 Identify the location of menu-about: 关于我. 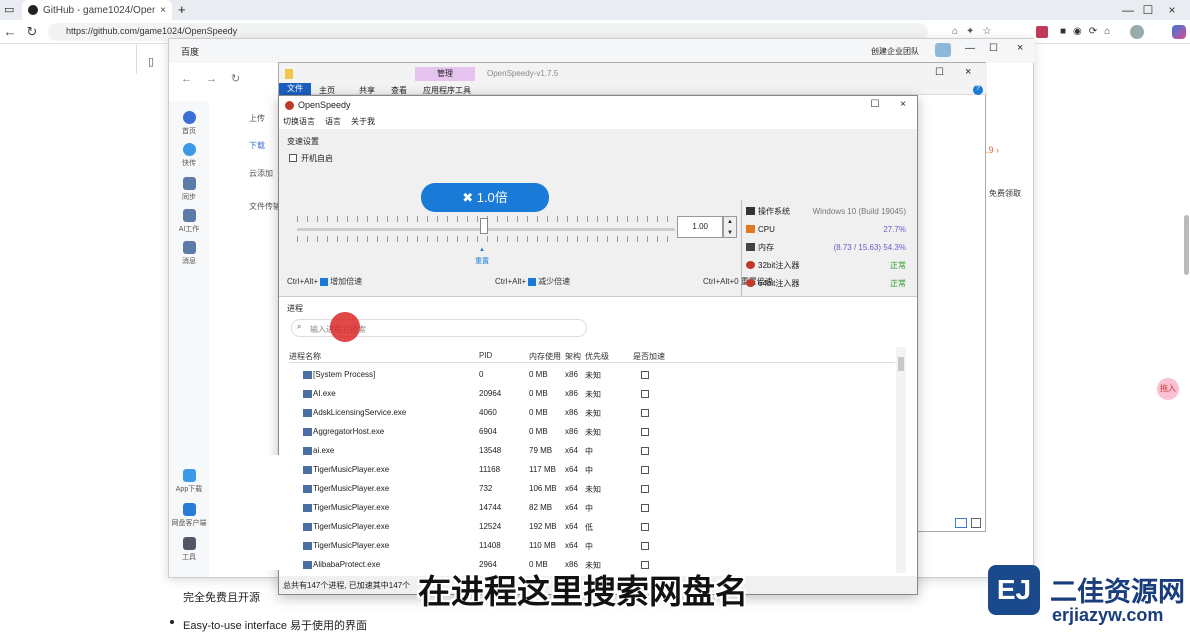
(363, 121).